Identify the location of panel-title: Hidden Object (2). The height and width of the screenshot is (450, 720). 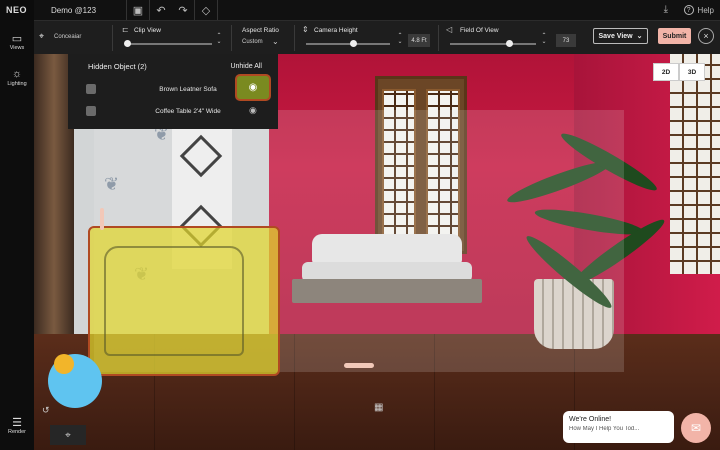
(117, 66).